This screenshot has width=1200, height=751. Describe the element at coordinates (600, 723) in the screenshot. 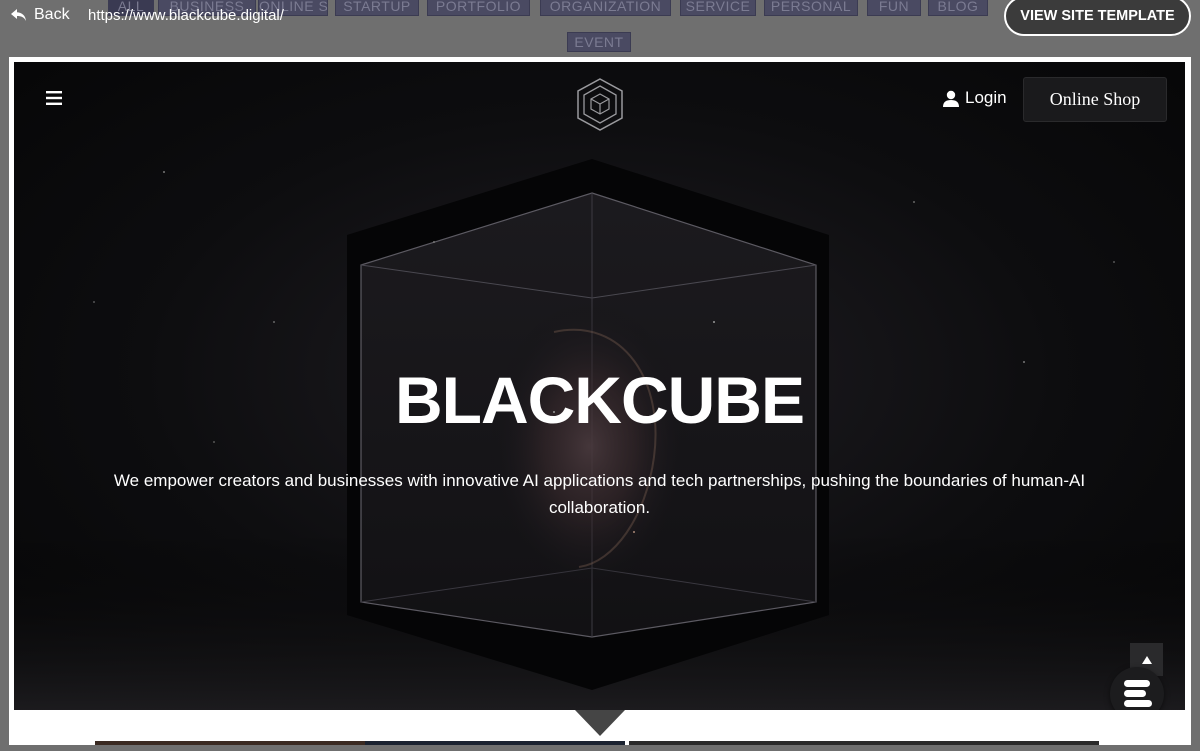

I see `preview-pointer-icon` at that location.